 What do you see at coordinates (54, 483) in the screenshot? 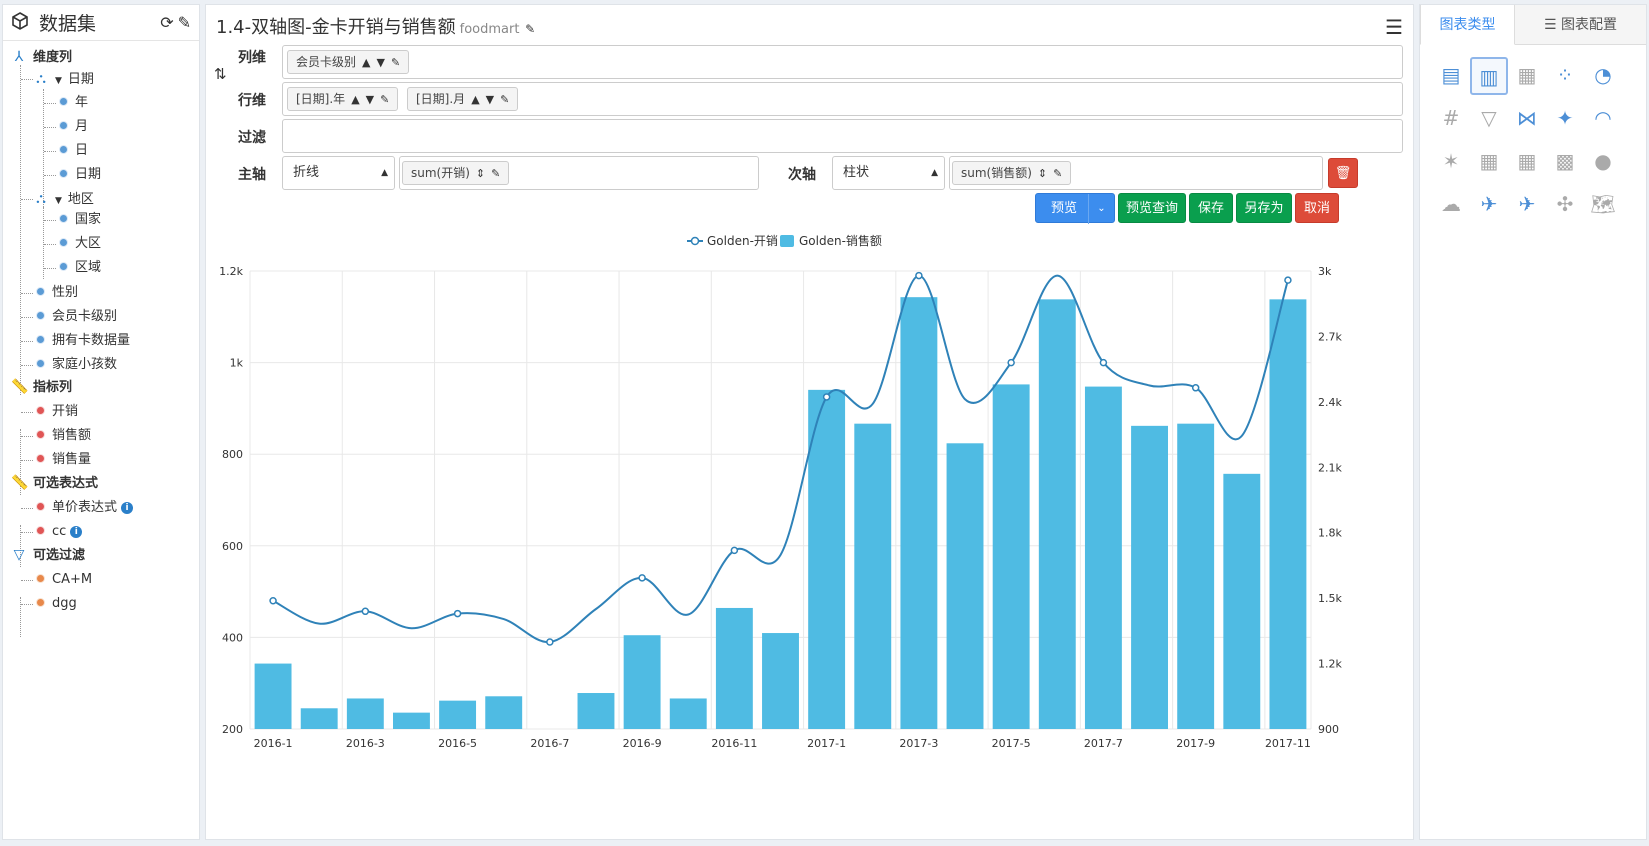
I see `group-expressions: 📏 可选表达式` at bounding box center [54, 483].